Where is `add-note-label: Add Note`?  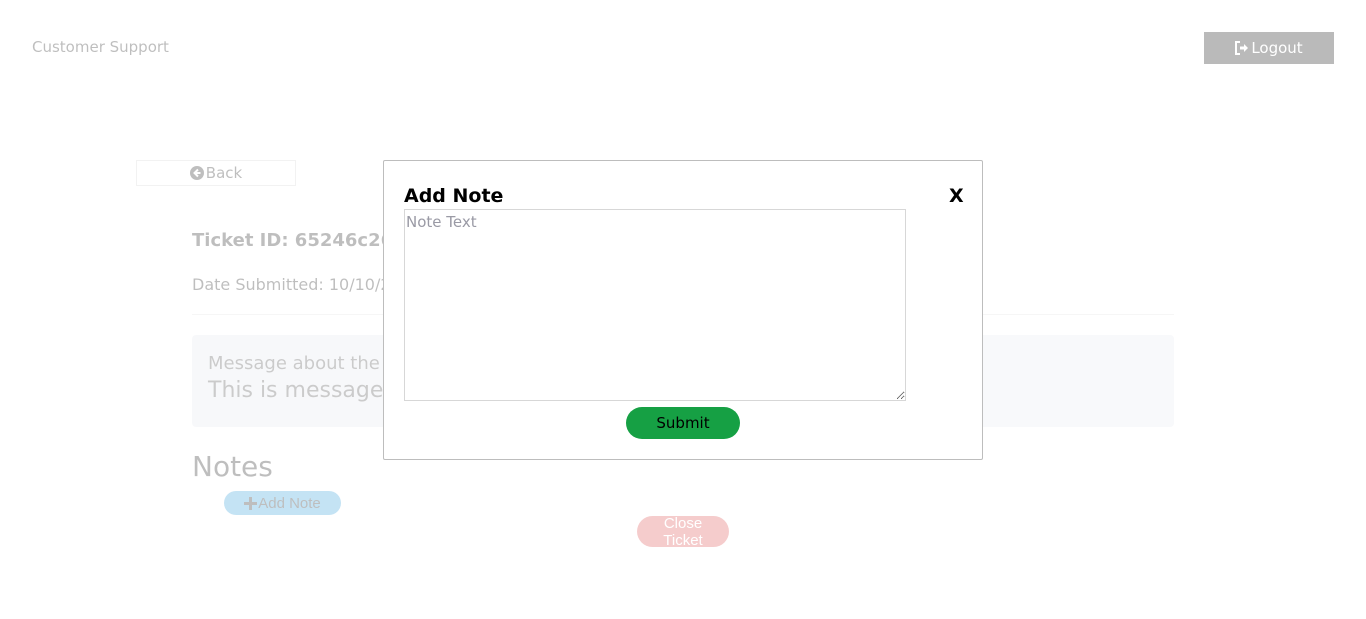 add-note-label: Add Note is located at coordinates (289, 503).